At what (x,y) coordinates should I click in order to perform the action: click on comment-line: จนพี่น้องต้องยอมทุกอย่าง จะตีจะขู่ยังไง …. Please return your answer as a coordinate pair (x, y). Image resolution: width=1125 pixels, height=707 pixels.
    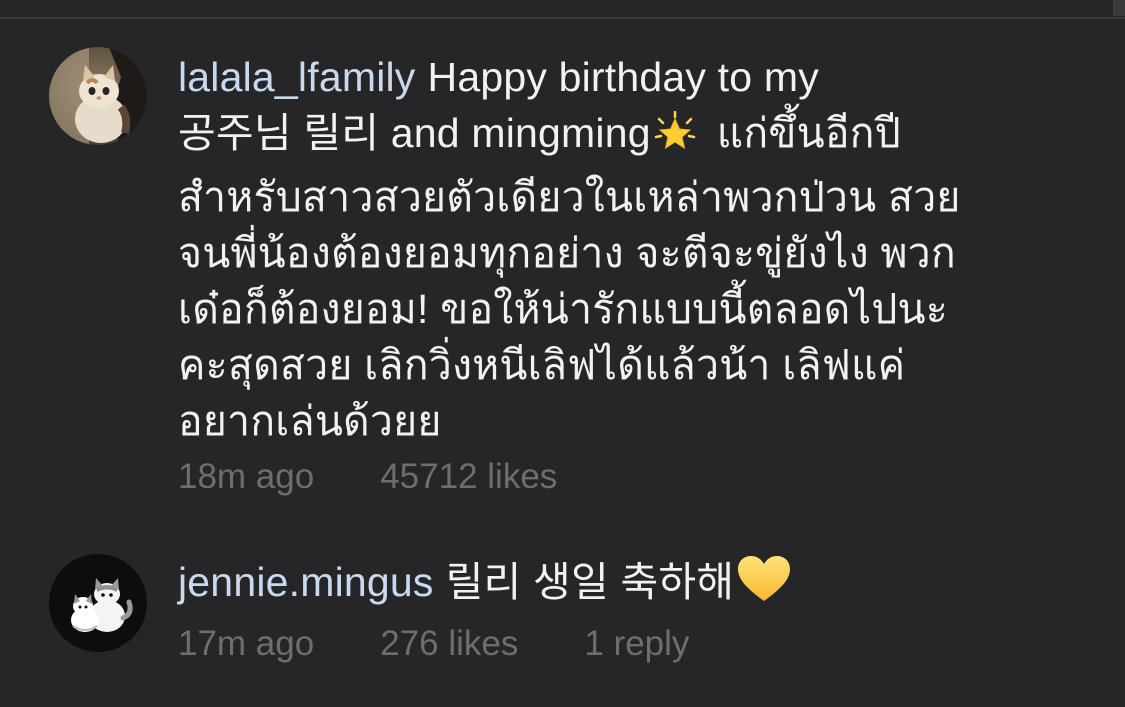
    Looking at the image, I should click on (567, 253).